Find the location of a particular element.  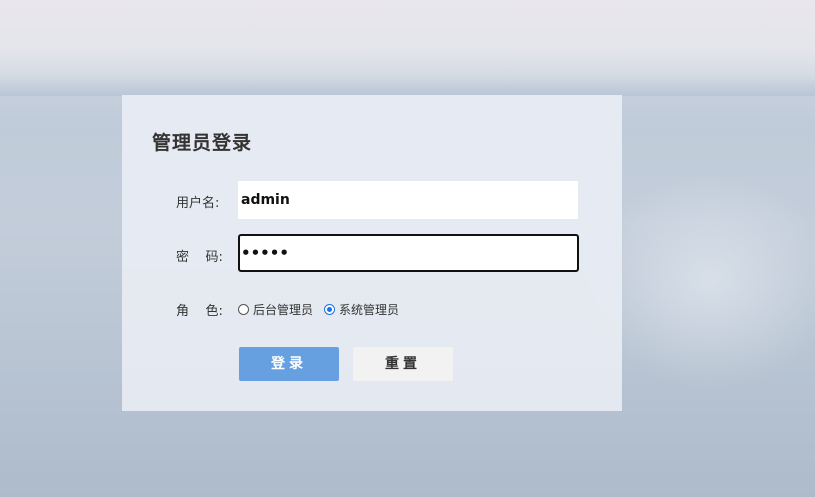

background-horizon is located at coordinates (407, 87).